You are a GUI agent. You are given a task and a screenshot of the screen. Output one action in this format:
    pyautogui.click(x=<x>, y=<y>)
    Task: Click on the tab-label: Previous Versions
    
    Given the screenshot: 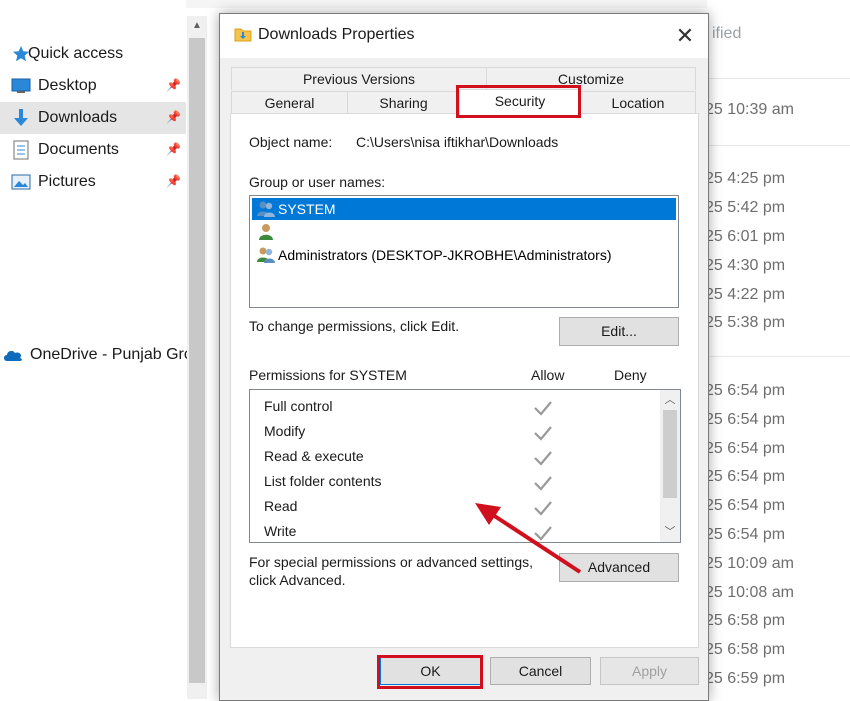 What is the action you would take?
    pyautogui.click(x=359, y=79)
    